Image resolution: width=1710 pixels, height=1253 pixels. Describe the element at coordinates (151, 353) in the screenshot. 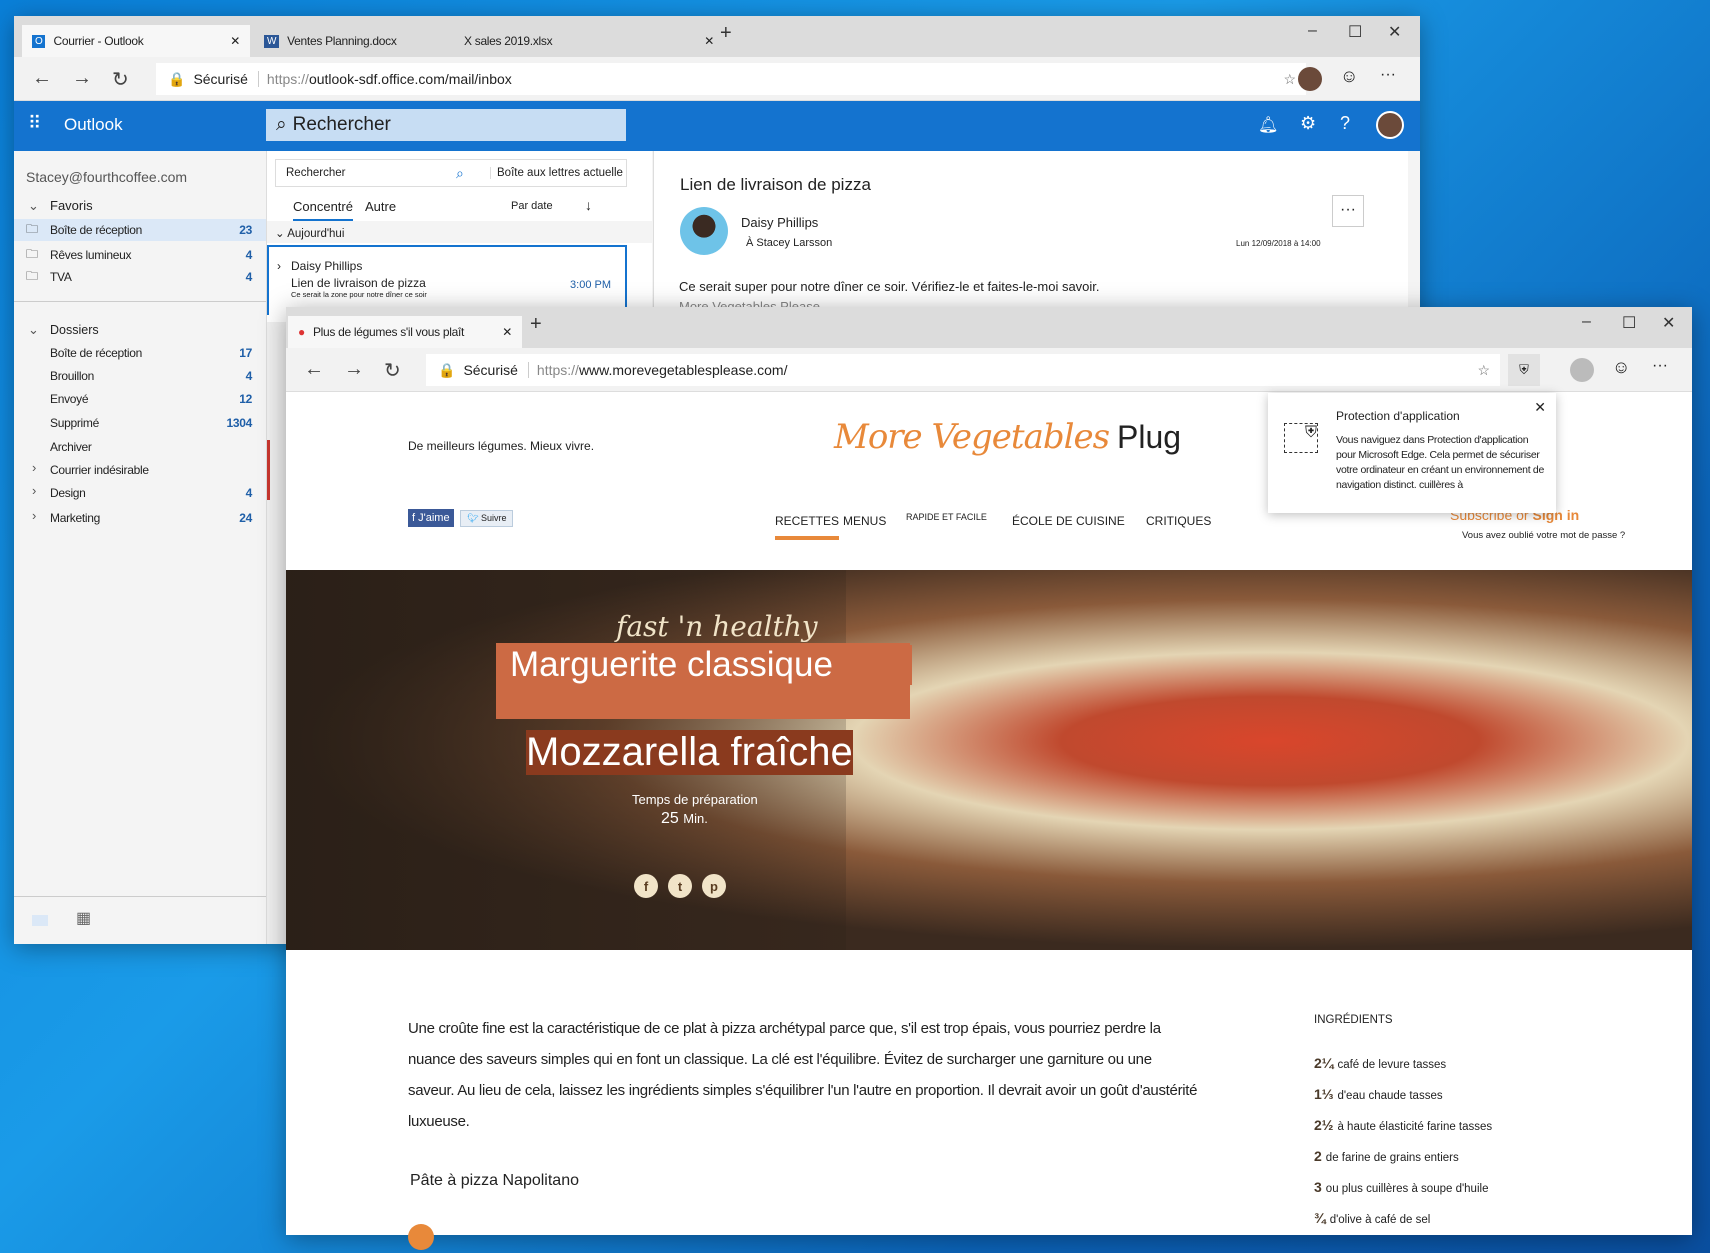

I see `folder-item: Boîte de réception 17` at that location.